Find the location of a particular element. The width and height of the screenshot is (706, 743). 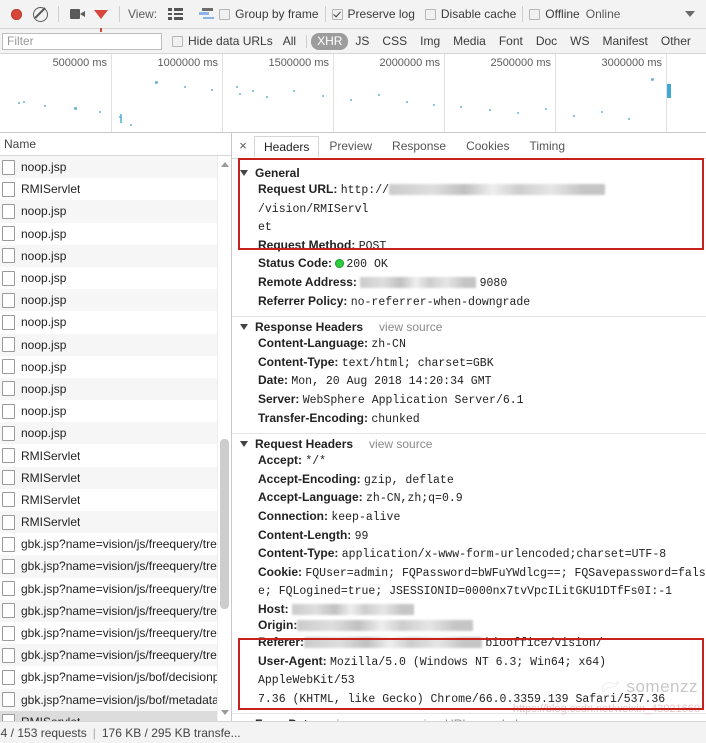

overview-tick: 1000000 ms is located at coordinates (187, 63).